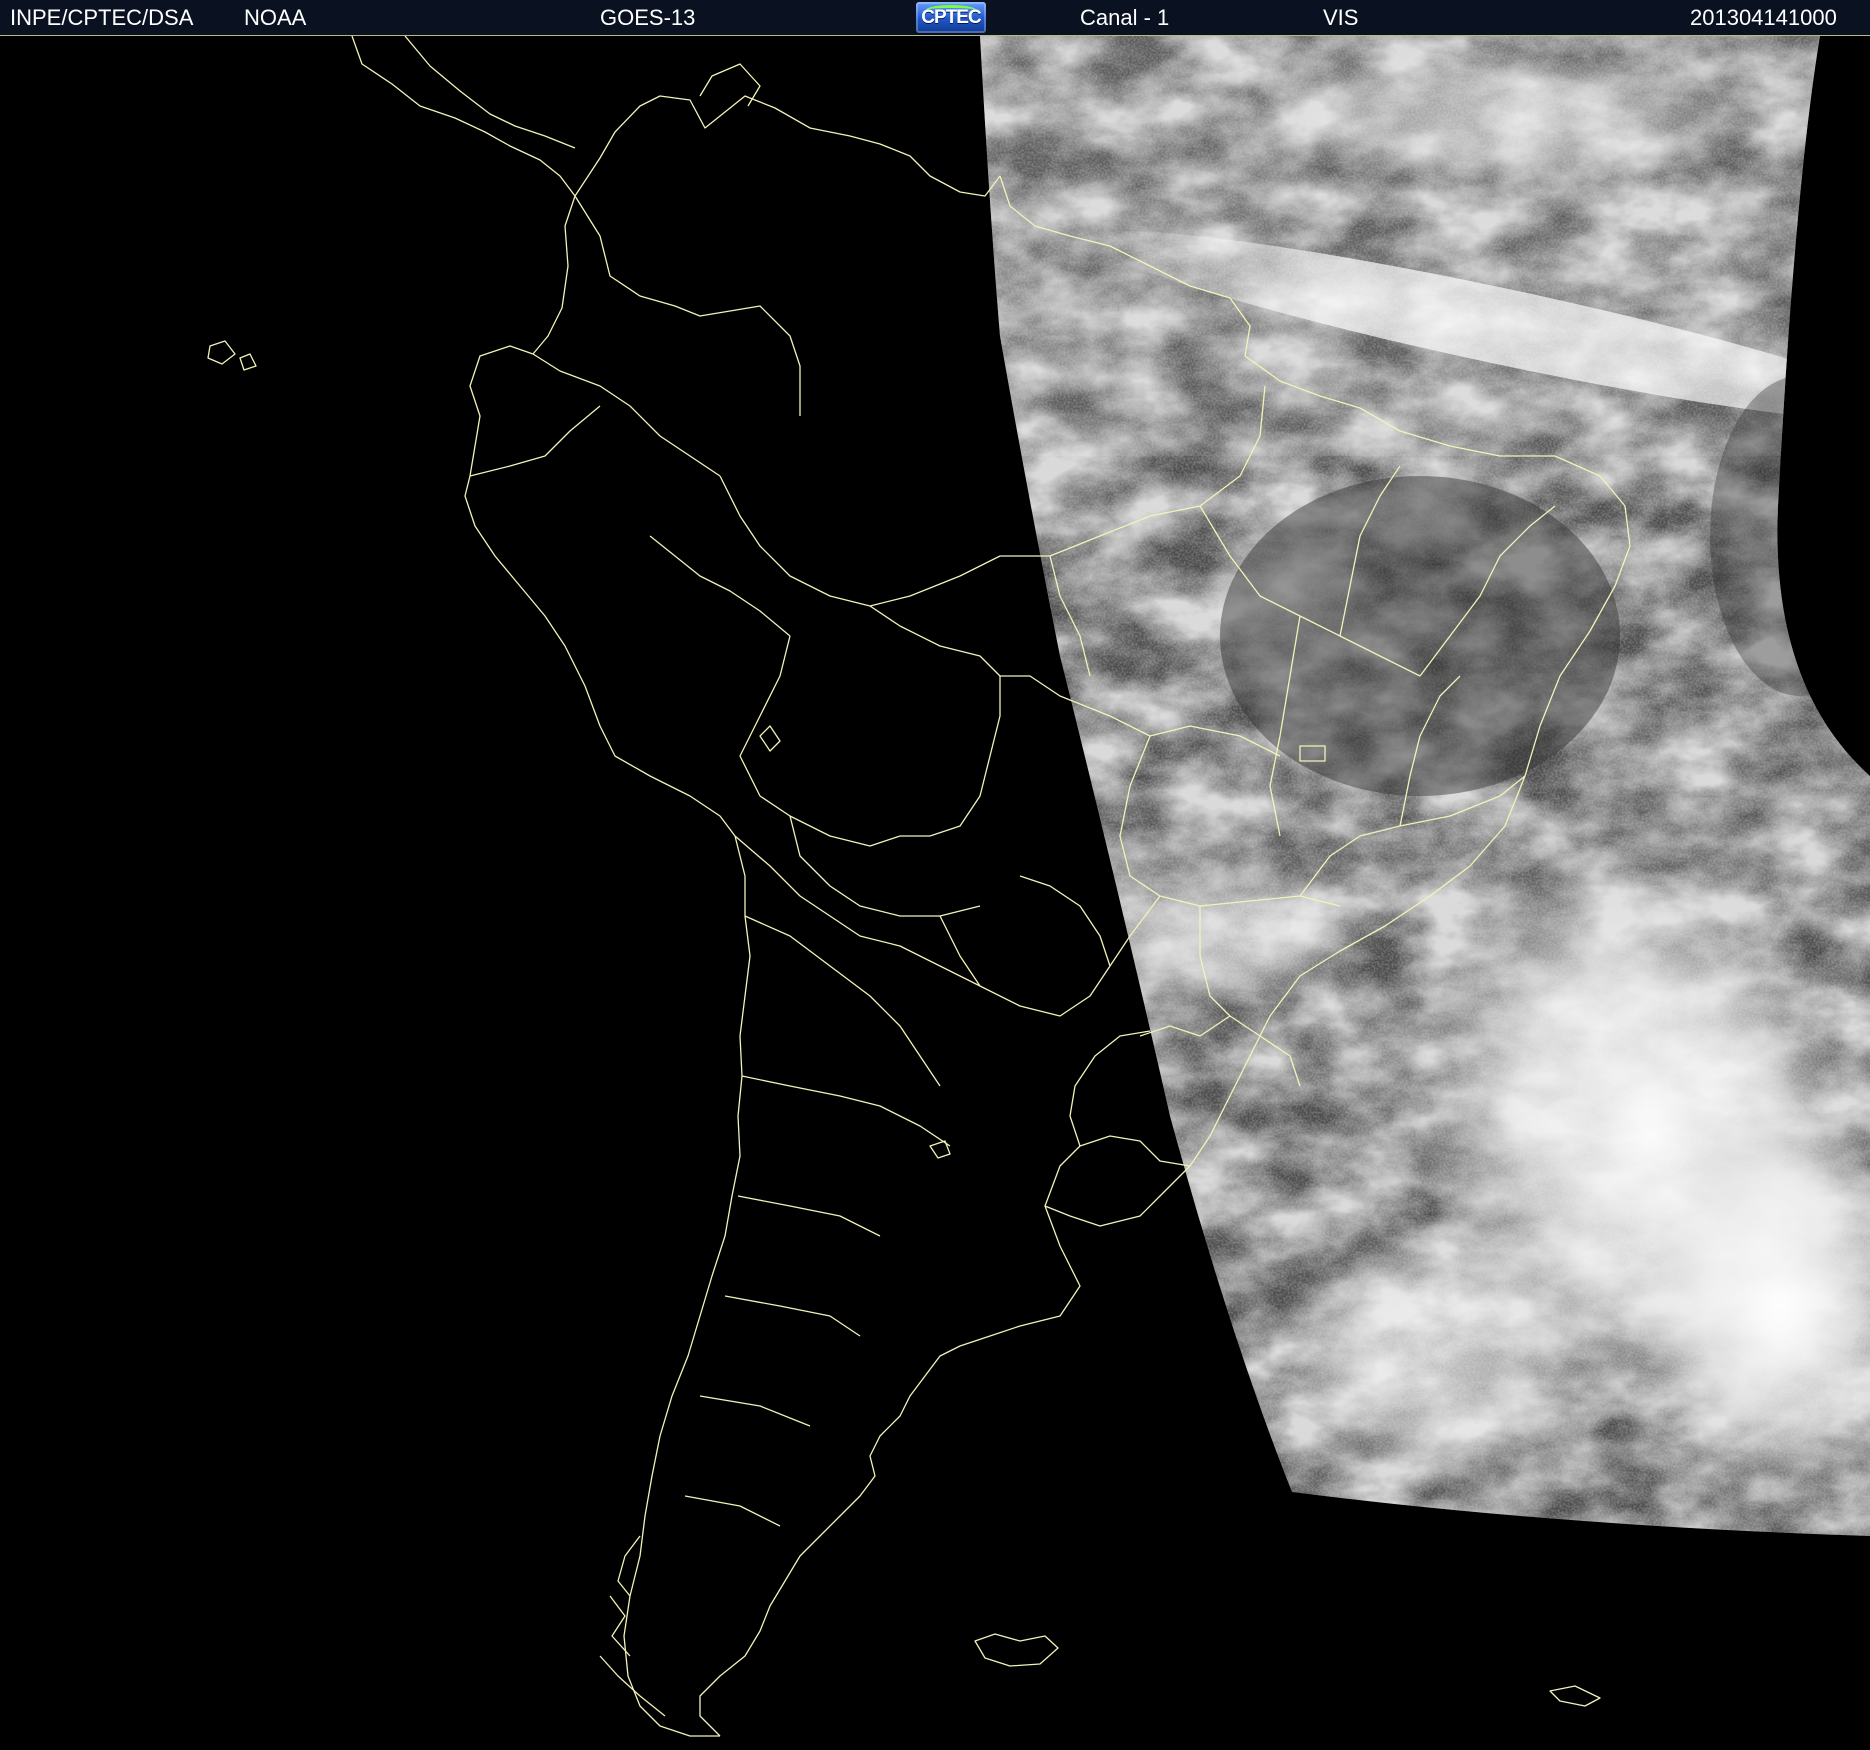 The image size is (1870, 1750). I want to click on organization-label: INPE/CPTEC/DSA, so click(102, 17).